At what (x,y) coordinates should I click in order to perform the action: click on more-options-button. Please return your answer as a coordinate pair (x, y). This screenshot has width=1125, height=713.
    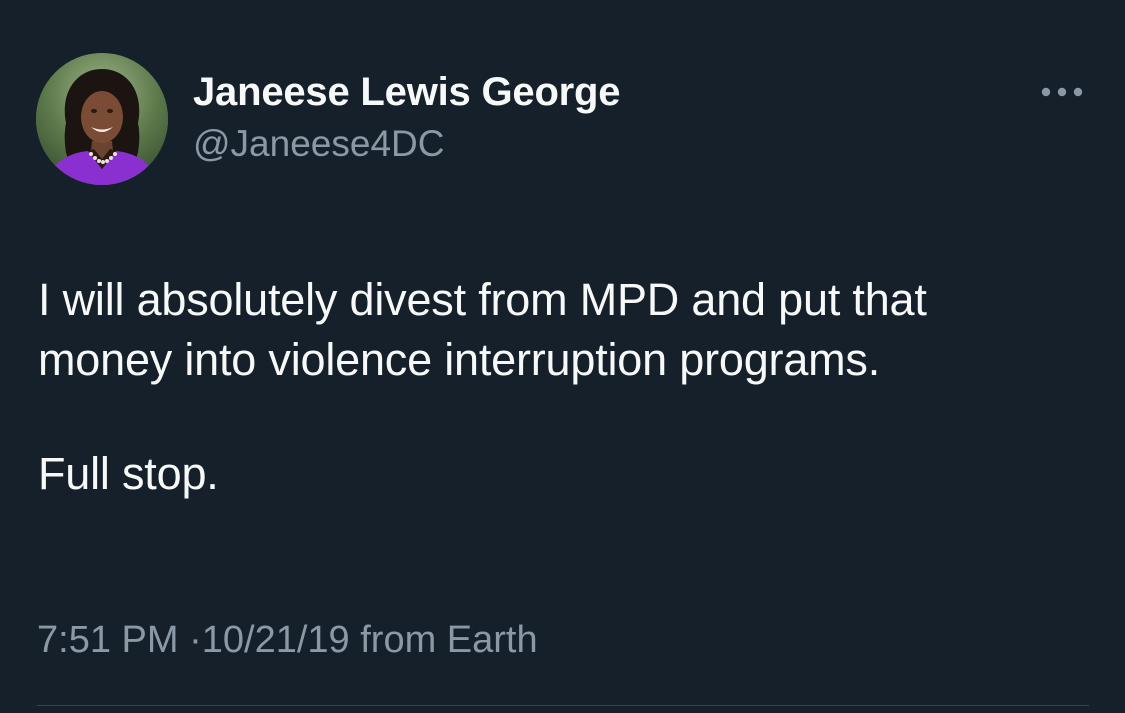
    Looking at the image, I should click on (1062, 92).